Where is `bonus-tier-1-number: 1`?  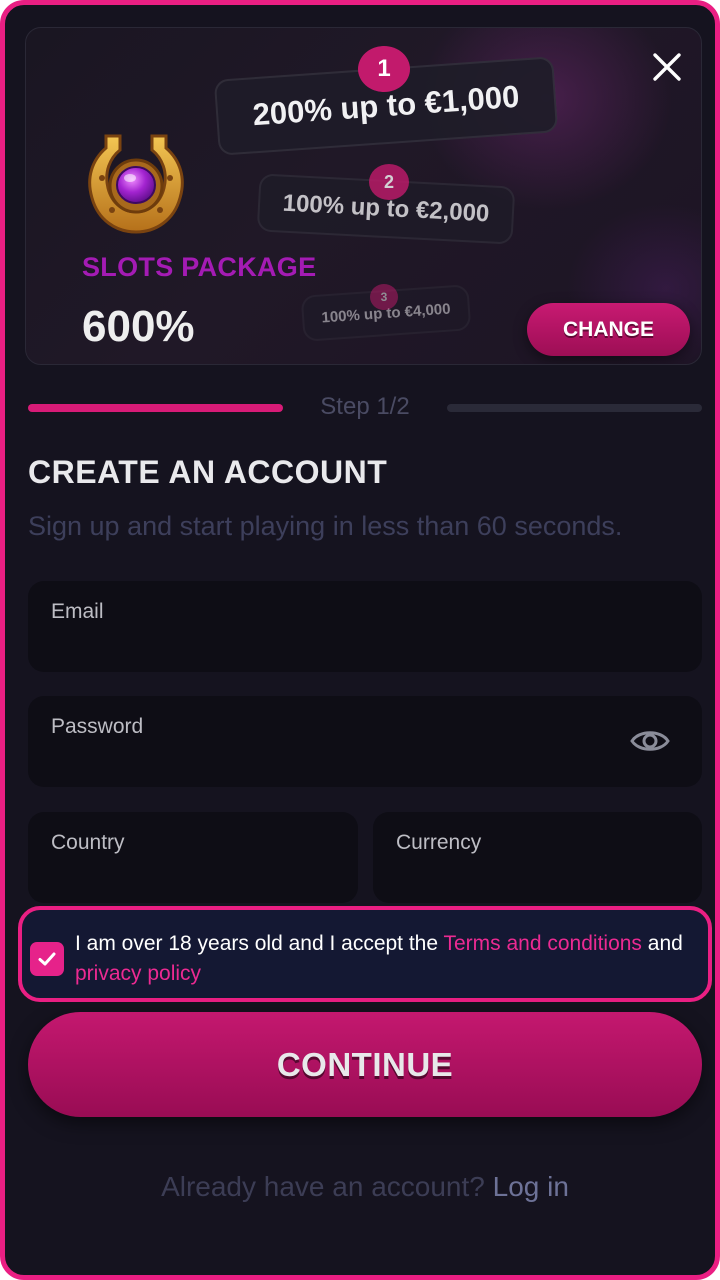 bonus-tier-1-number: 1 is located at coordinates (384, 69).